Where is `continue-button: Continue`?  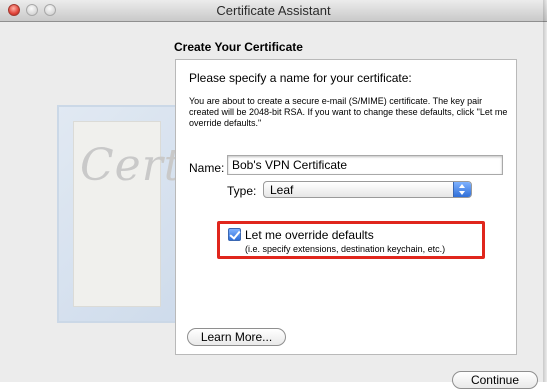
continue-button: Continue is located at coordinates (495, 380).